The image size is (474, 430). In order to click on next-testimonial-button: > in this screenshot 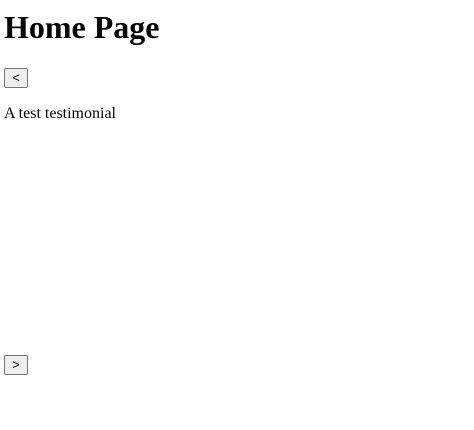, I will do `click(16, 365)`.